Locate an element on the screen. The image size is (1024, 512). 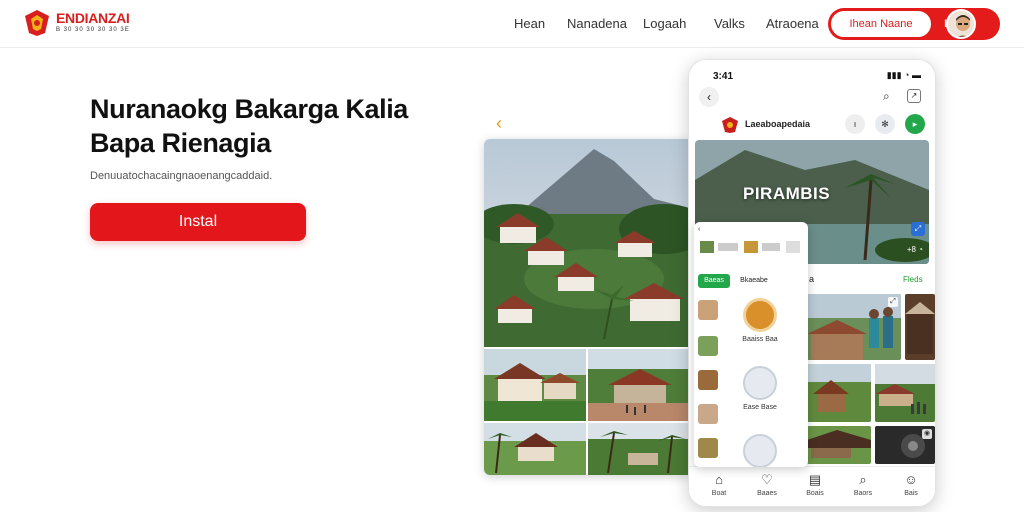
village-main-photo is located at coordinates (589, 243).